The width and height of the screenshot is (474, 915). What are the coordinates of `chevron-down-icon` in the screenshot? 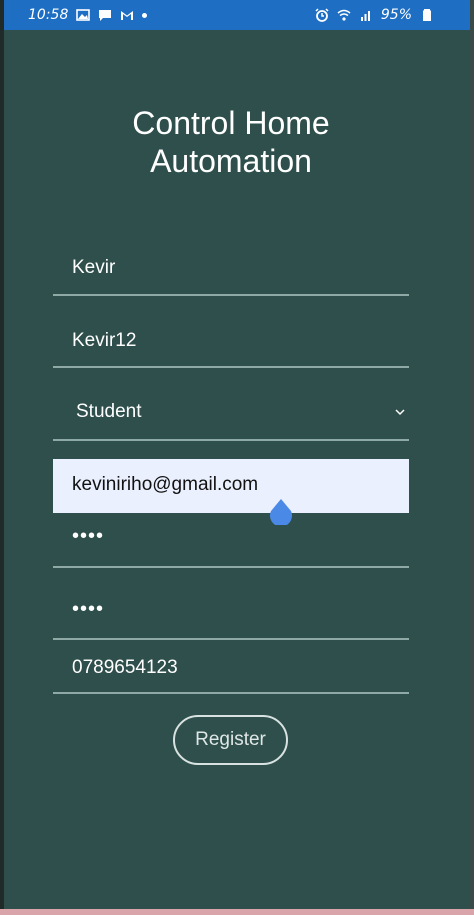 It's located at (400, 412).